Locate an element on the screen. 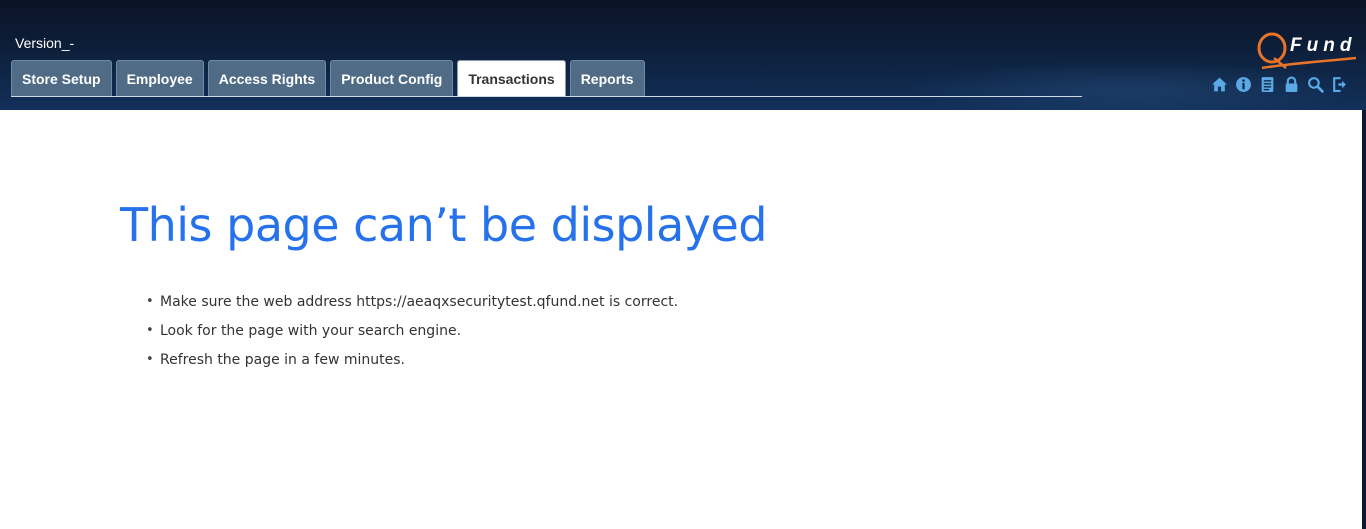 This screenshot has height=529, width=1366. tab-reports: Reports is located at coordinates (607, 78).